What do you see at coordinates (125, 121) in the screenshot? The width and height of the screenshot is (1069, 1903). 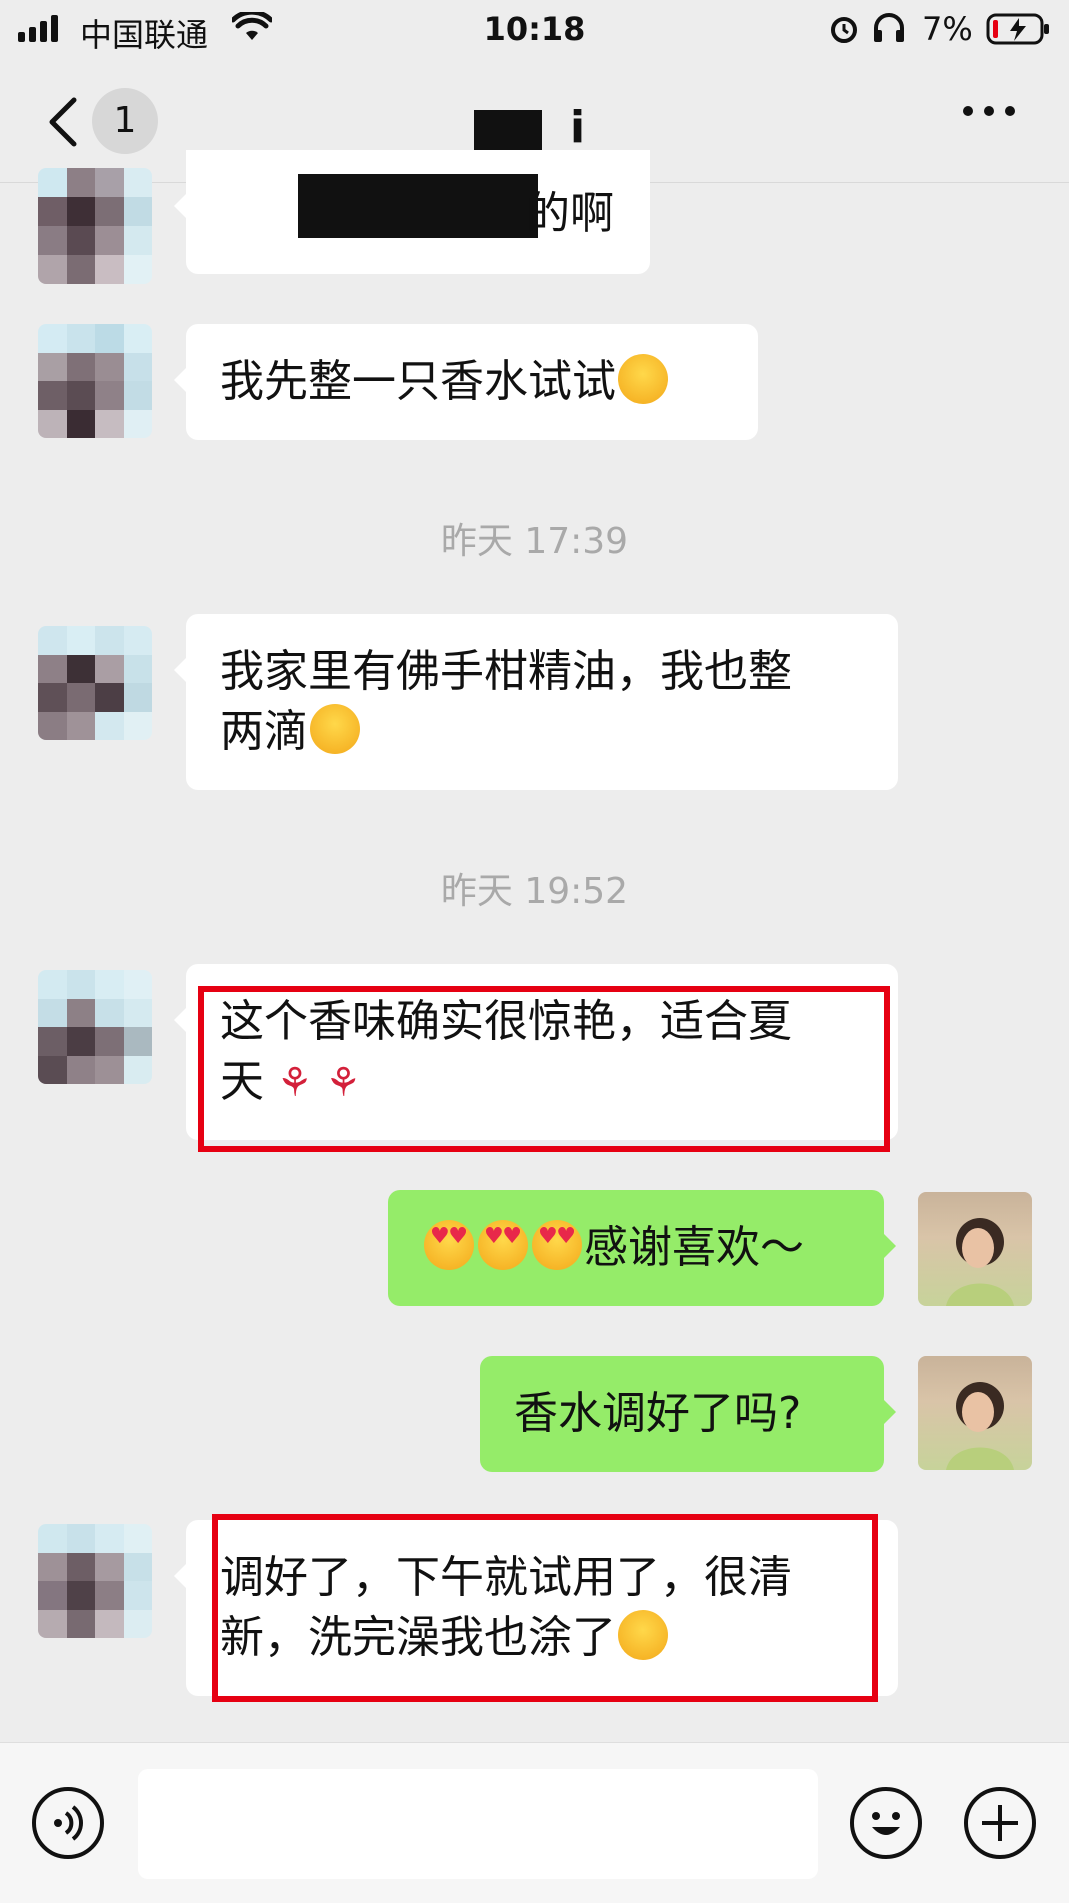 I see `unread-badge: 1` at bounding box center [125, 121].